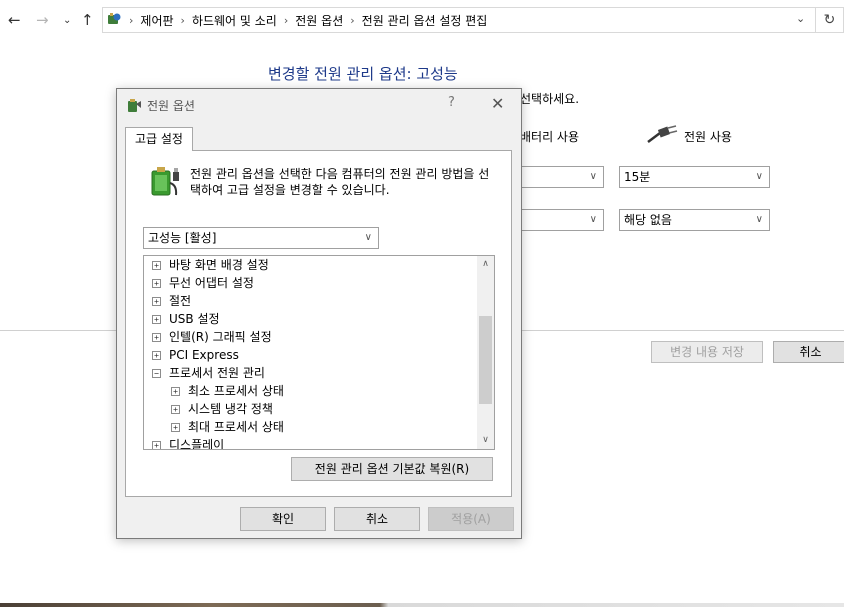 This screenshot has height=607, width=844. Describe the element at coordinates (159, 139) in the screenshot. I see `tab-advanced-settings: 고급 설정` at that location.